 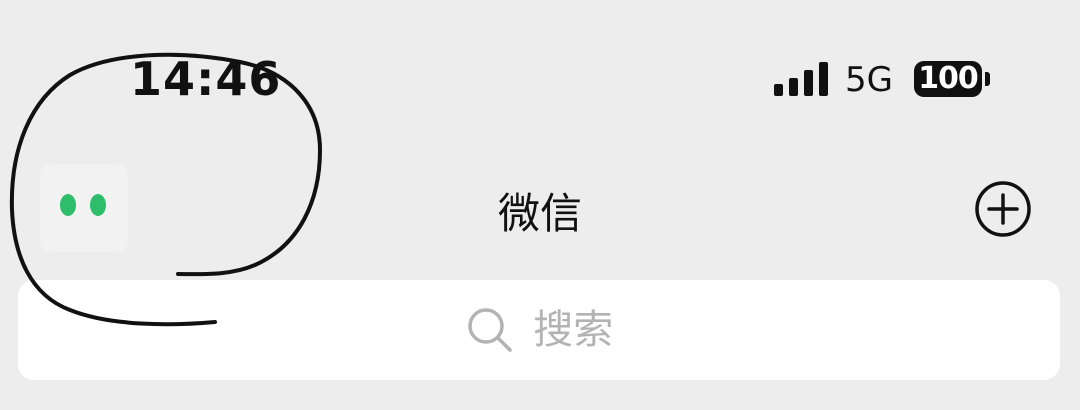 I want to click on page-title: 微信, so click(x=539, y=213).